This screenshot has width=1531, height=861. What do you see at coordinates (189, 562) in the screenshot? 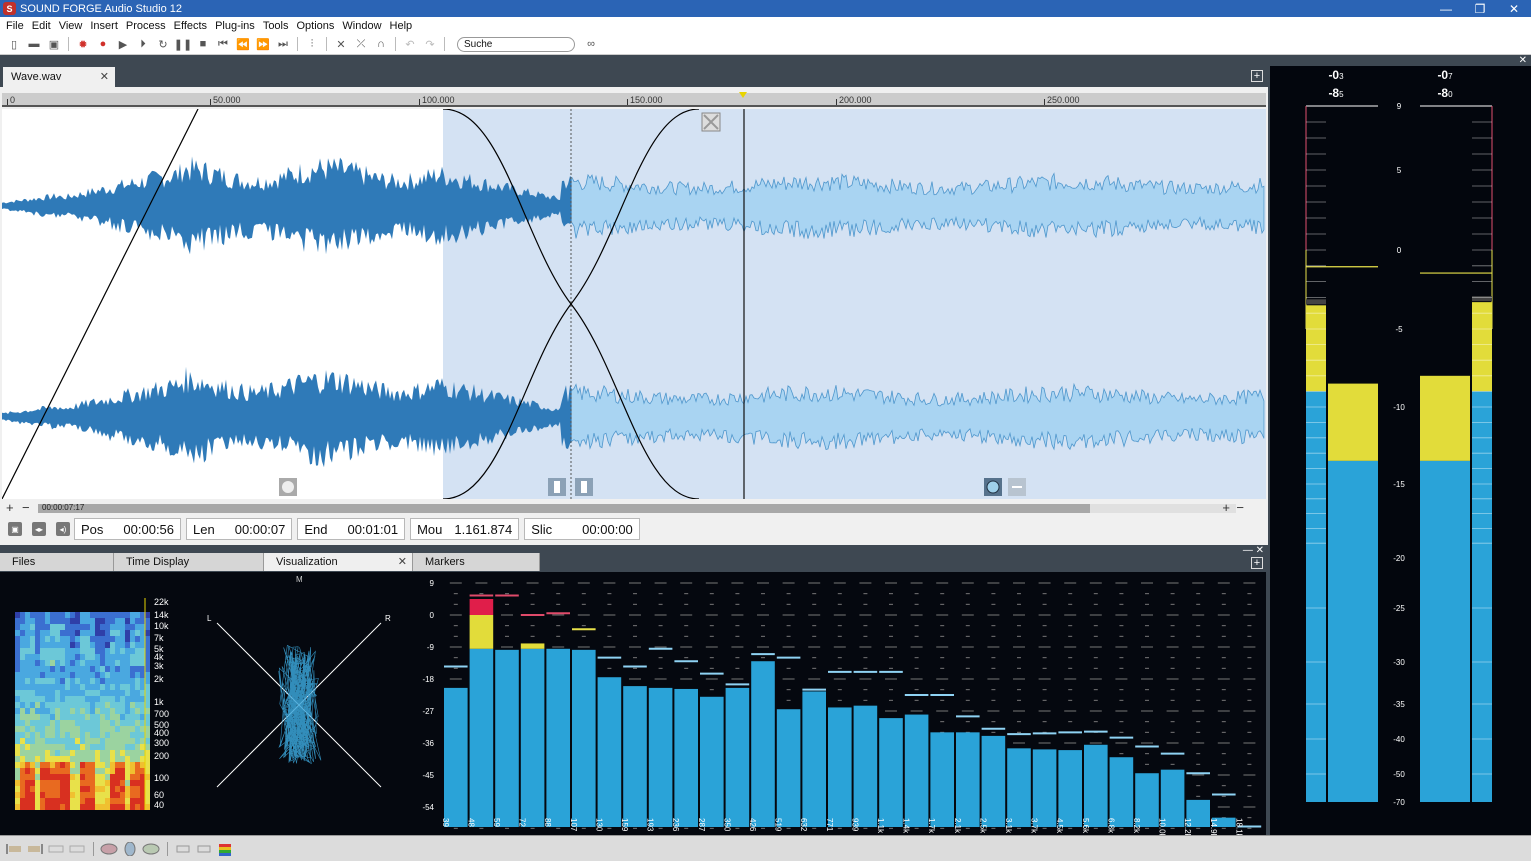
I see `tab-time-display: Time Display` at bounding box center [189, 562].